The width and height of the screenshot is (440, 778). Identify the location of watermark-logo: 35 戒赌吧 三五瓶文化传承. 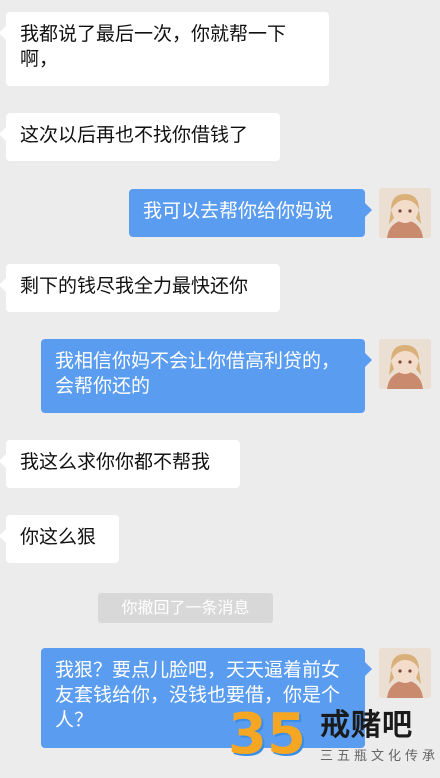
(334, 739).